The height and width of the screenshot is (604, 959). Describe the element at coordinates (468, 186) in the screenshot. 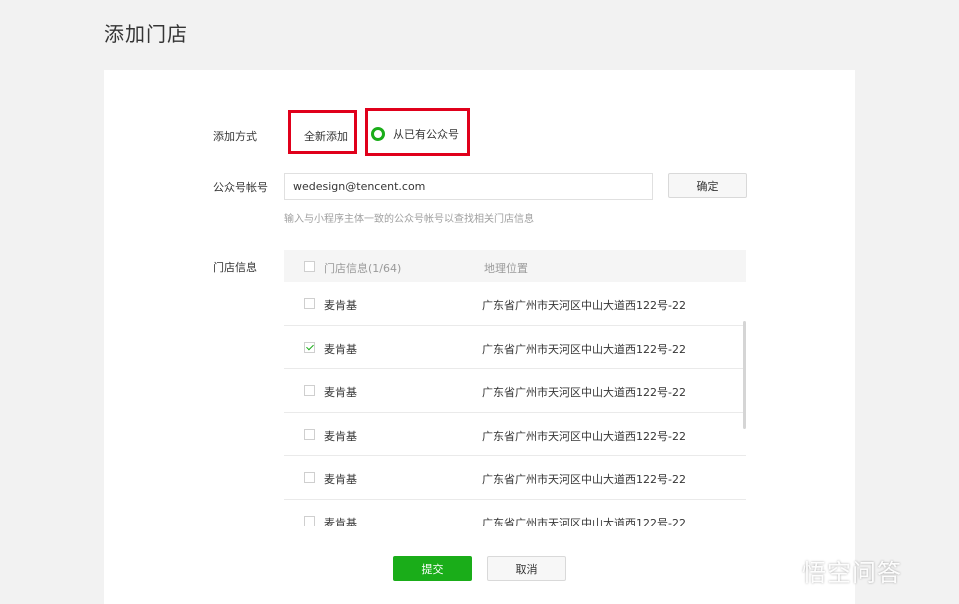

I see `account-input` at that location.